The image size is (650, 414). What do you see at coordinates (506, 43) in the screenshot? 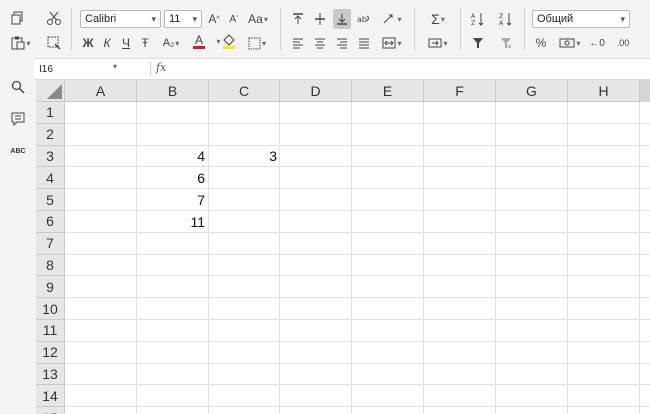
I see `clear-filter-icon` at bounding box center [506, 43].